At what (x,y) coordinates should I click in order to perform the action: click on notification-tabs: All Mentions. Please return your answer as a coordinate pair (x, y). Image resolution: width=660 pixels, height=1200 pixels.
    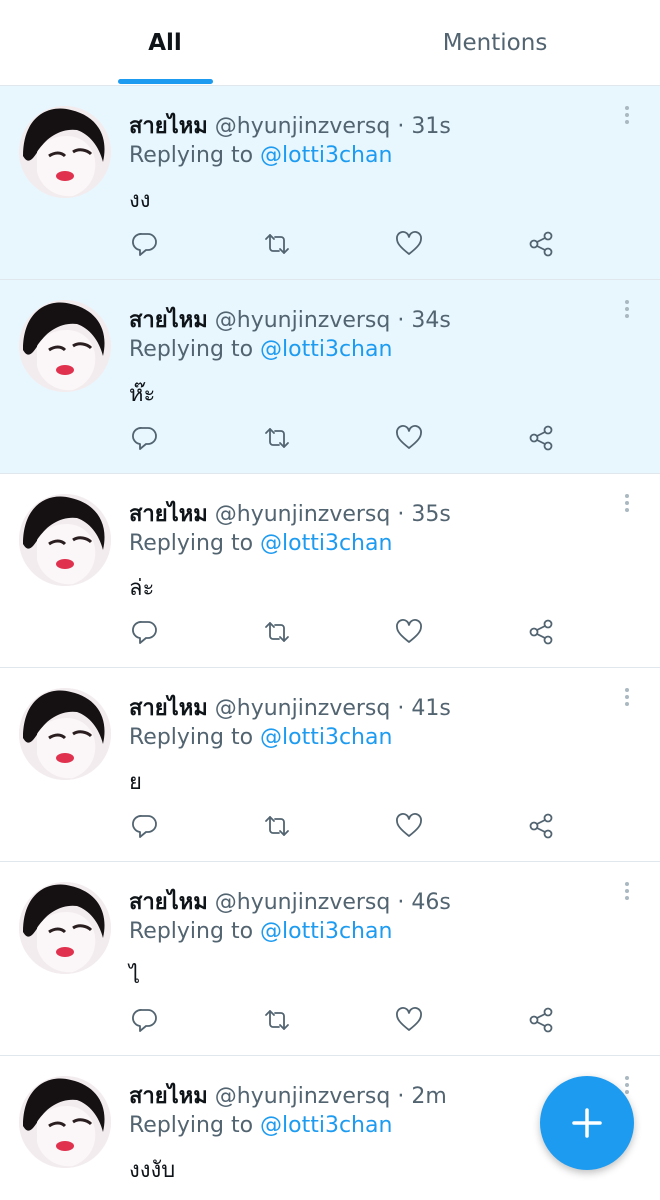
    Looking at the image, I should click on (330, 43).